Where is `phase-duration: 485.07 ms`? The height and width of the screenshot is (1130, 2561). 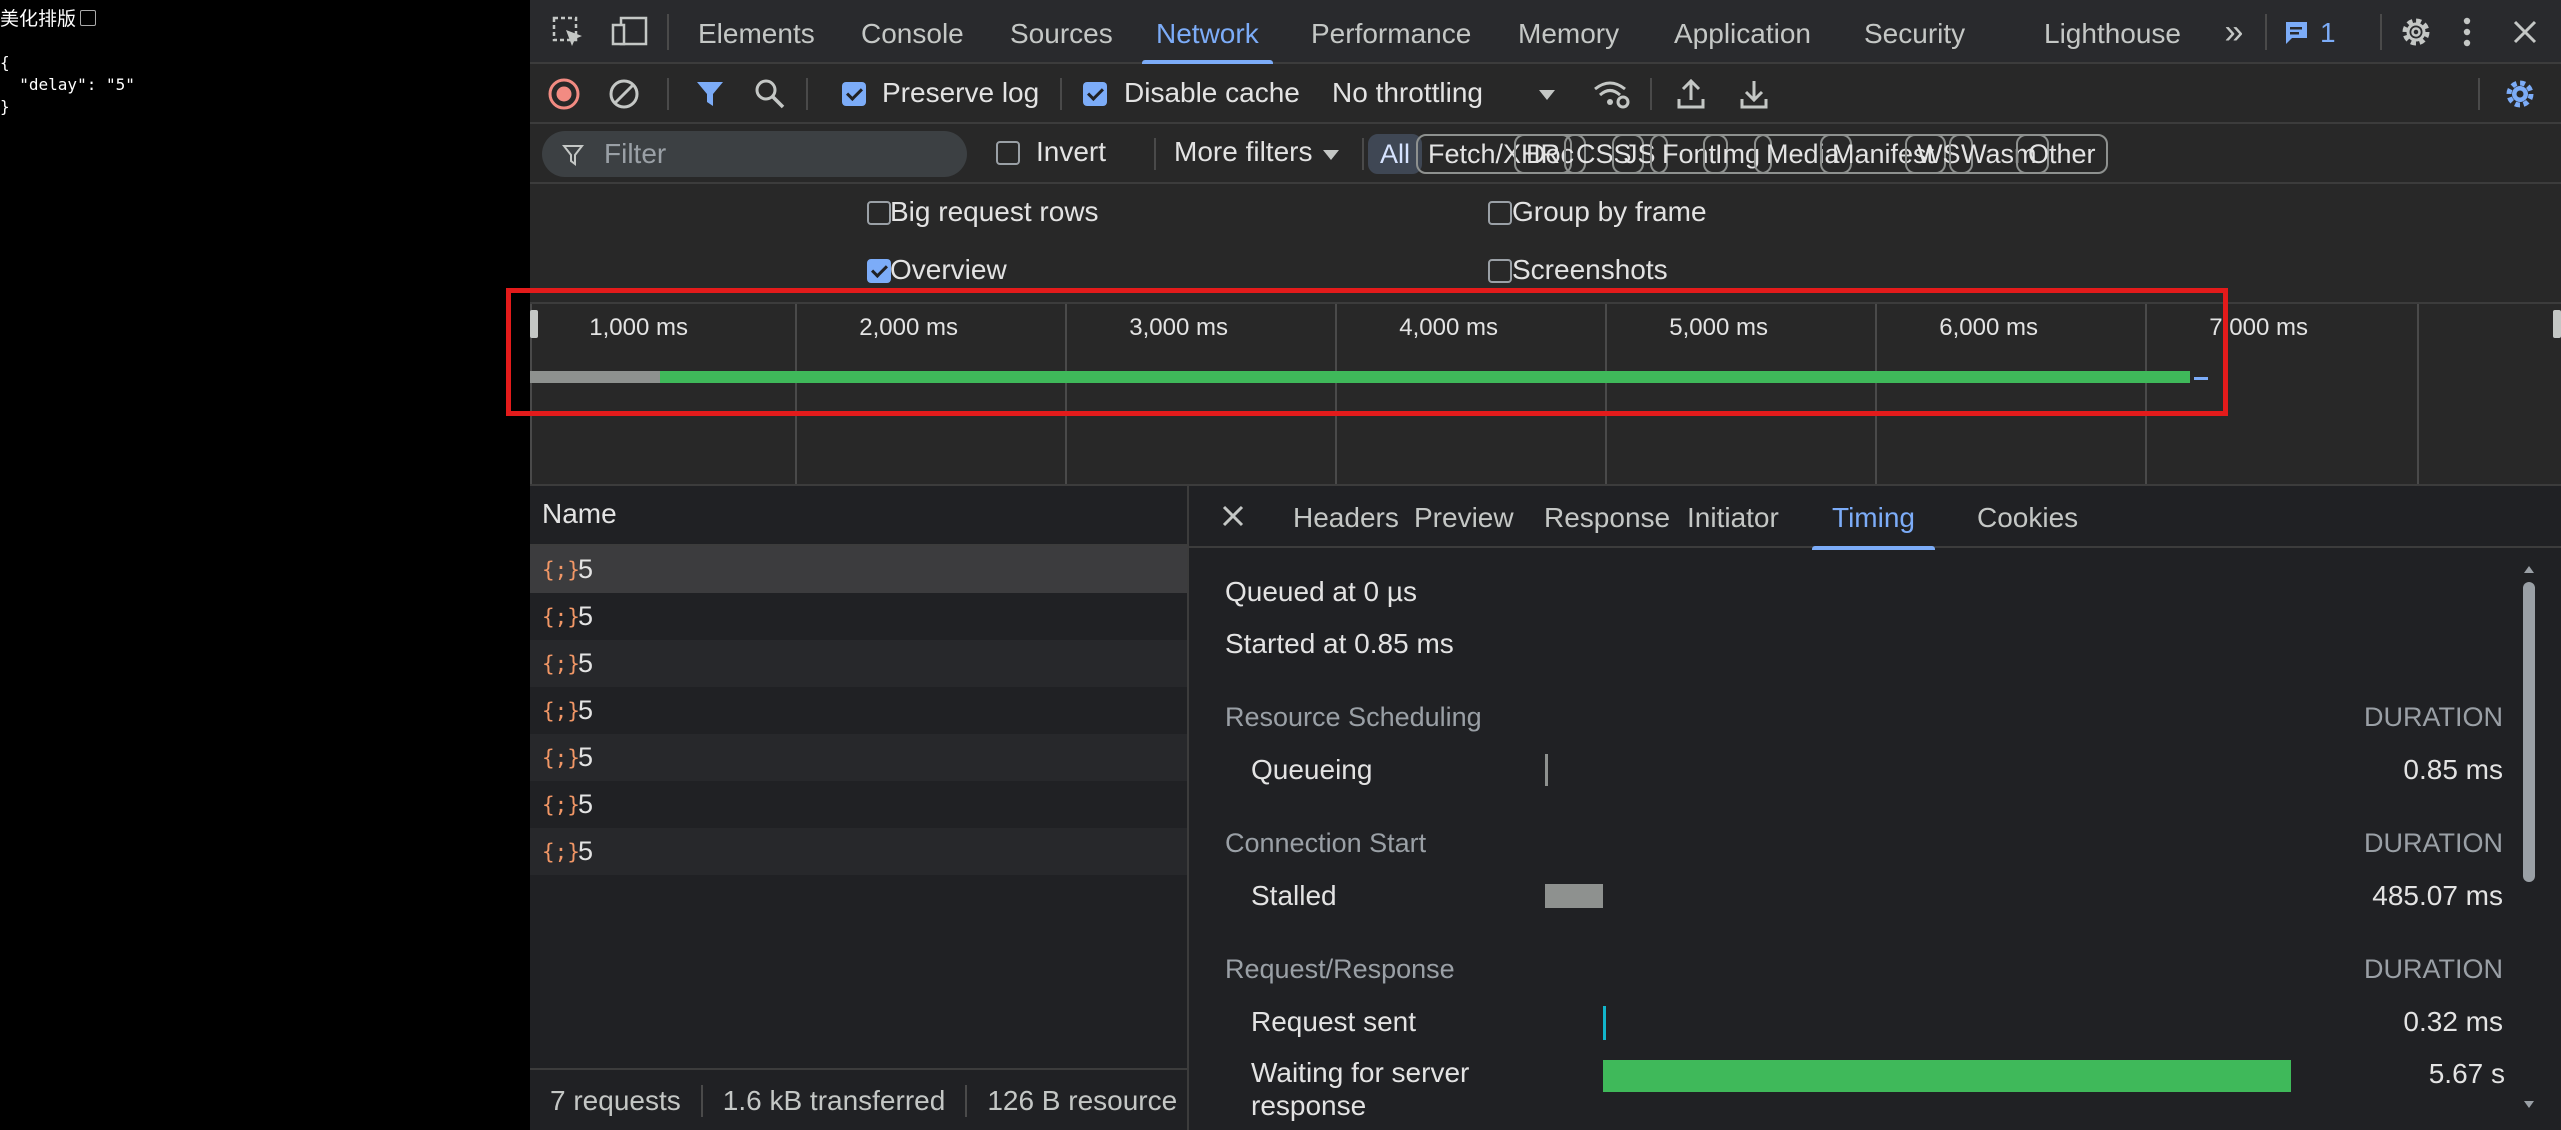
phase-duration: 485.07 ms is located at coordinates (2437, 895).